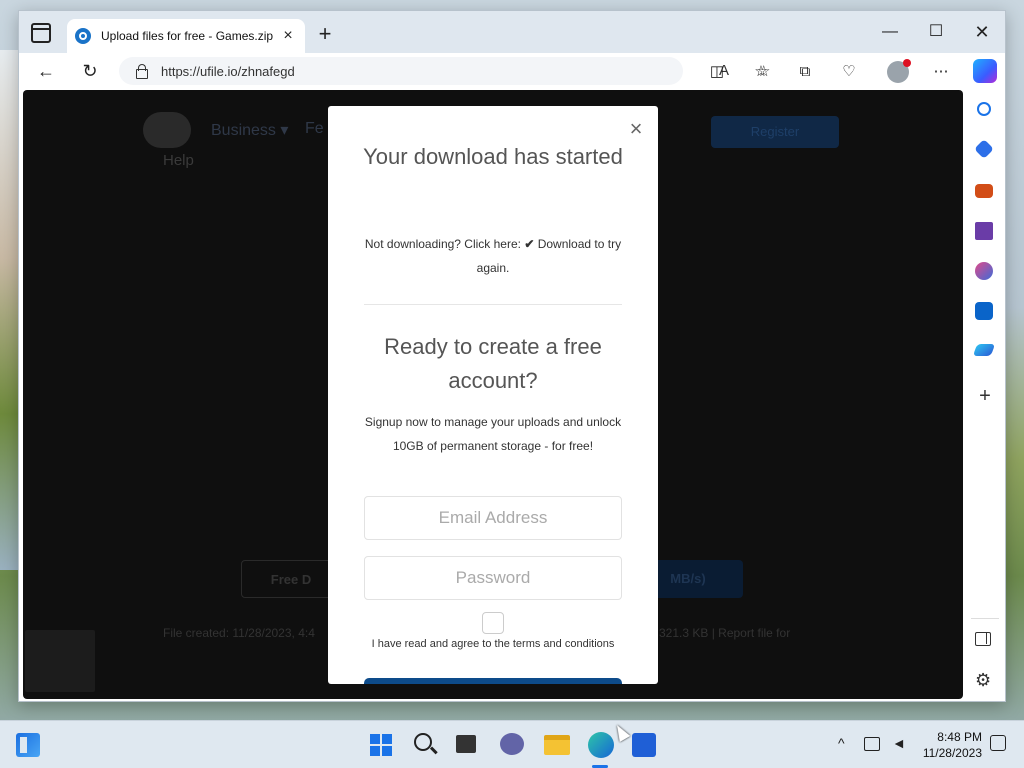  What do you see at coordinates (167, 130) in the screenshot?
I see `ufile-logo-icon` at bounding box center [167, 130].